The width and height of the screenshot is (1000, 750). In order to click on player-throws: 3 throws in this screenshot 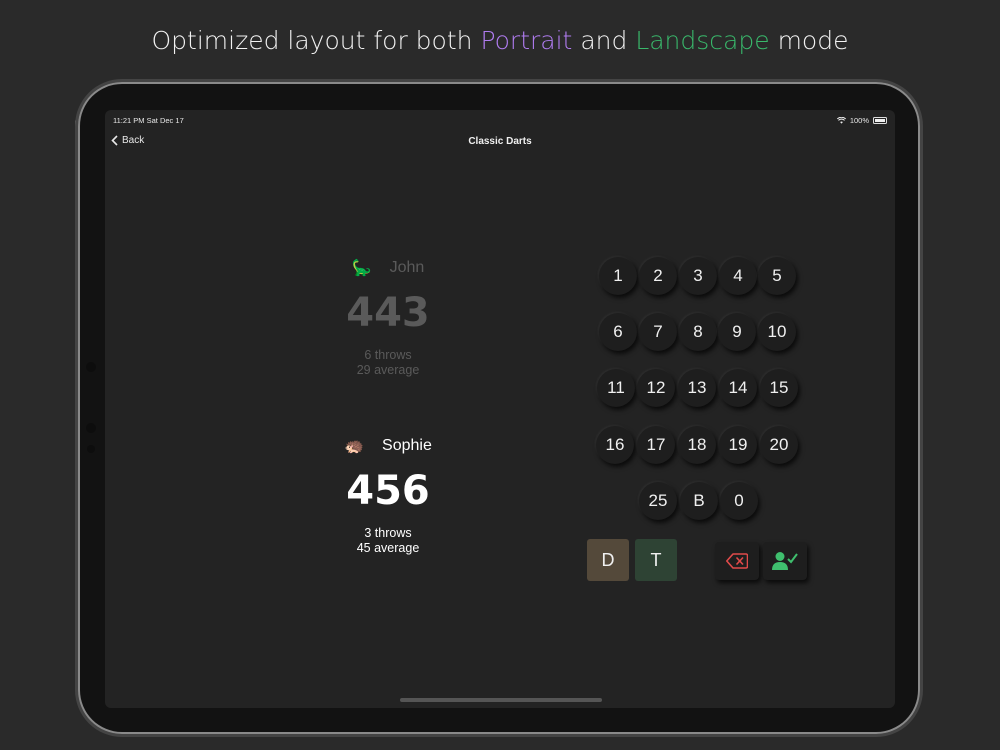, I will do `click(388, 533)`.